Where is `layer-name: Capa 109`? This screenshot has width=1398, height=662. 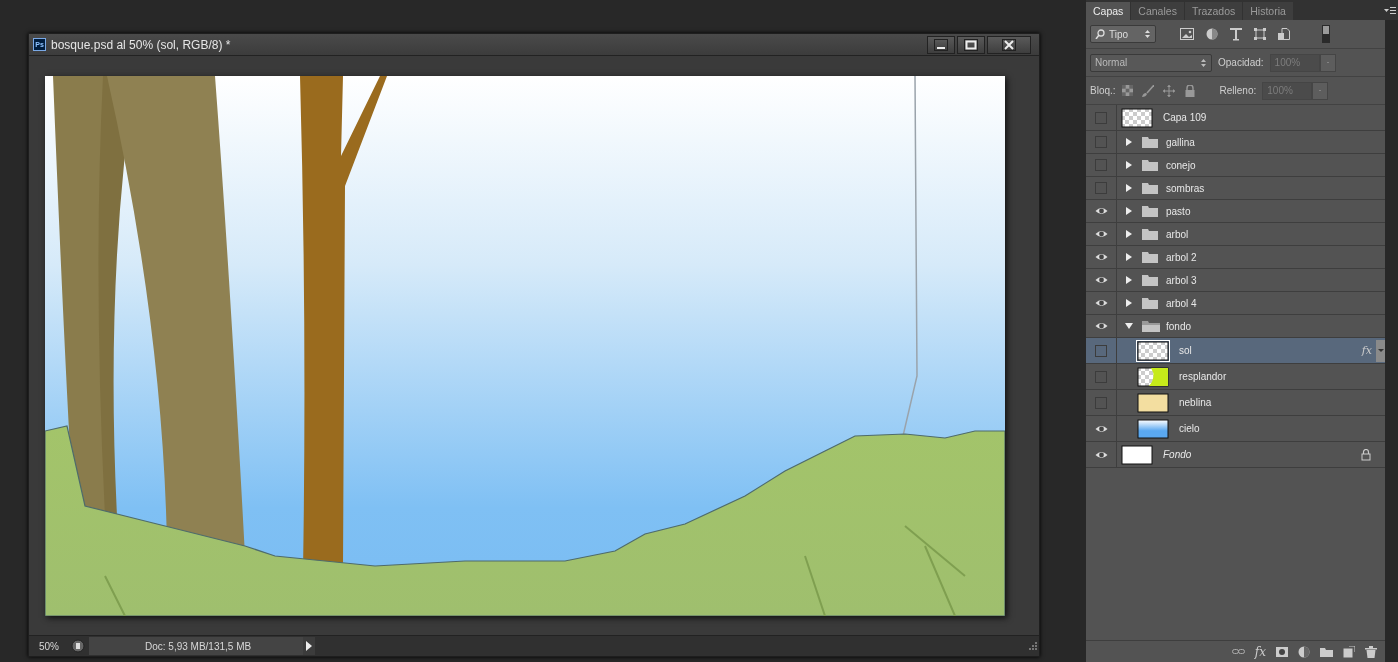 layer-name: Capa 109 is located at coordinates (1185, 117).